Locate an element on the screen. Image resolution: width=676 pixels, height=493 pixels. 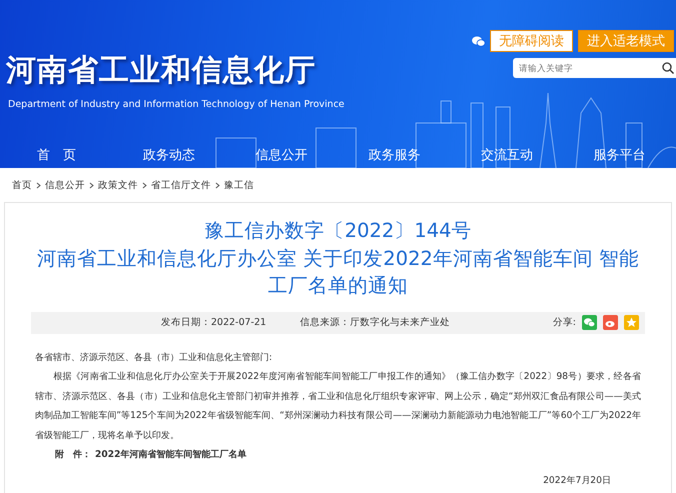
article-title: 豫工信办数字〔2022〕144号 is located at coordinates (338, 231).